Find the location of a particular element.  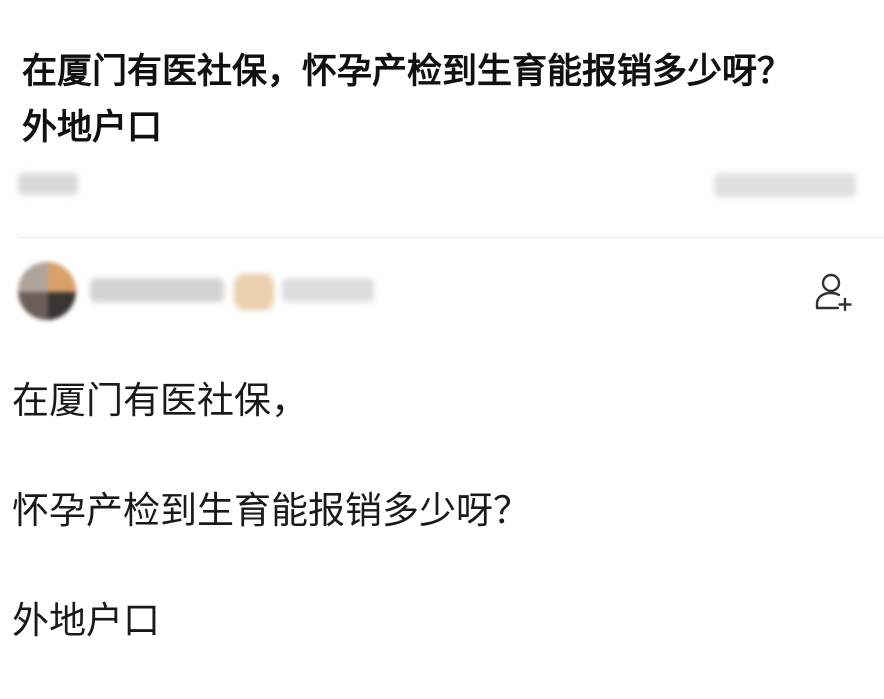

body-paragraph: 怀孕产检到生育能报销多少呀？ is located at coordinates (271, 510).